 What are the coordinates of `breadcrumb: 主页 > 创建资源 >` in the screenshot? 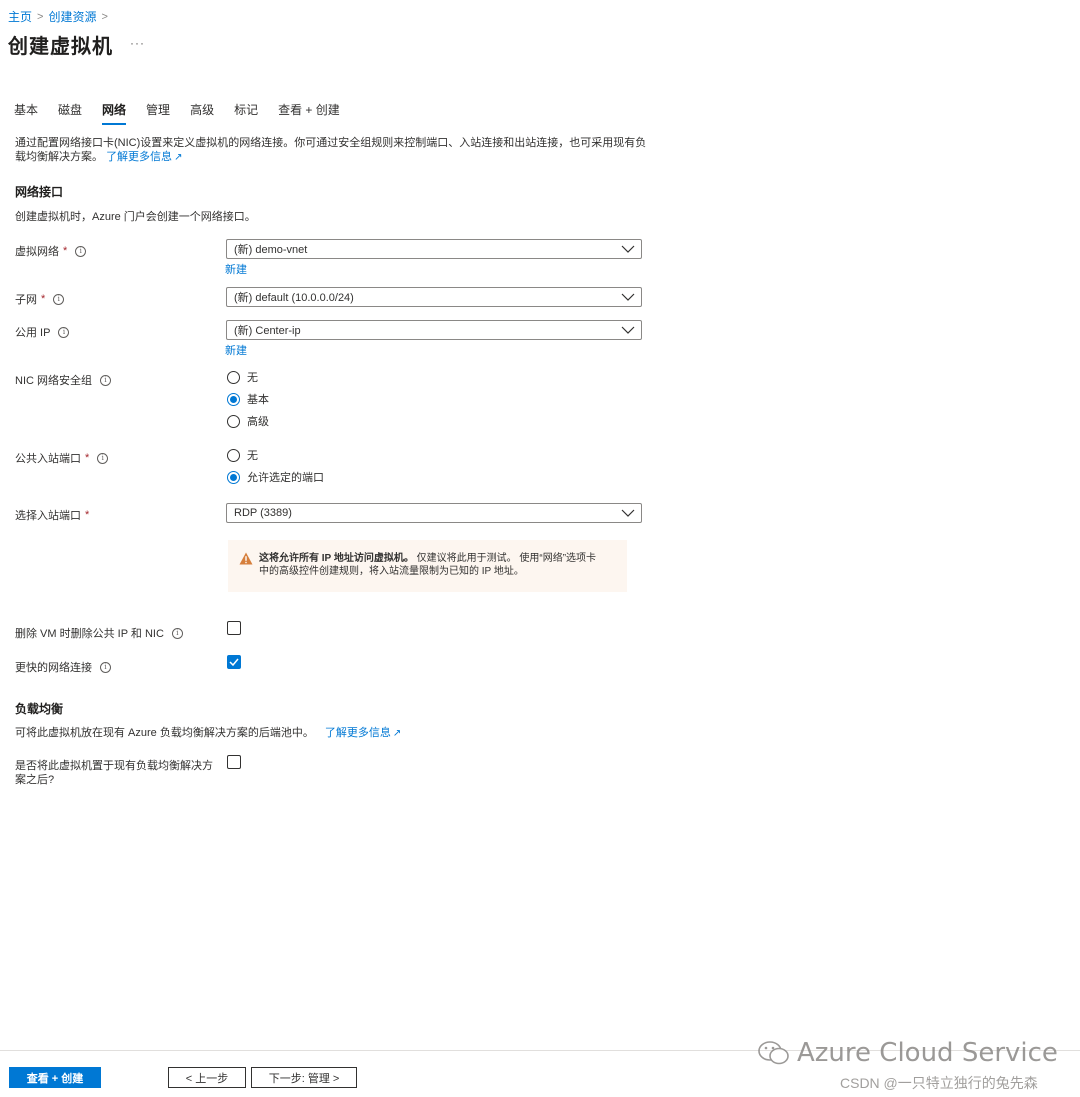 It's located at (58, 16).